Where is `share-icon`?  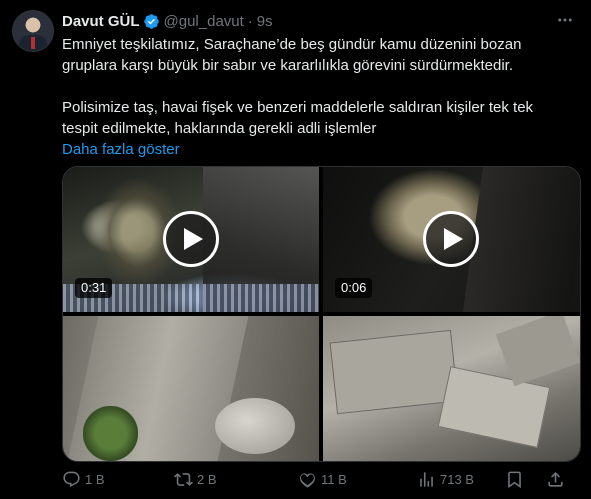
share-icon is located at coordinates (555, 479).